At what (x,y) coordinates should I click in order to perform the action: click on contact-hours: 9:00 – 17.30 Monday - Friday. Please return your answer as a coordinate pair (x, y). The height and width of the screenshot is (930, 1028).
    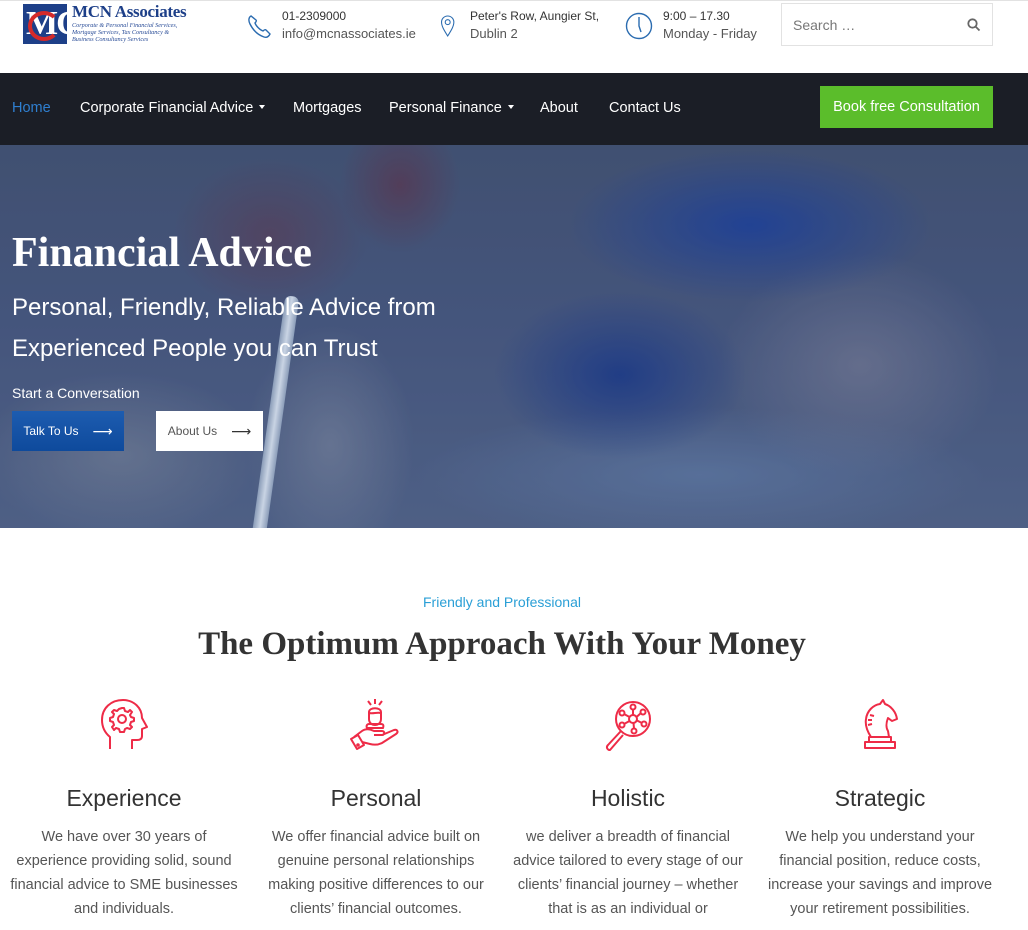
    Looking at the image, I should click on (691, 26).